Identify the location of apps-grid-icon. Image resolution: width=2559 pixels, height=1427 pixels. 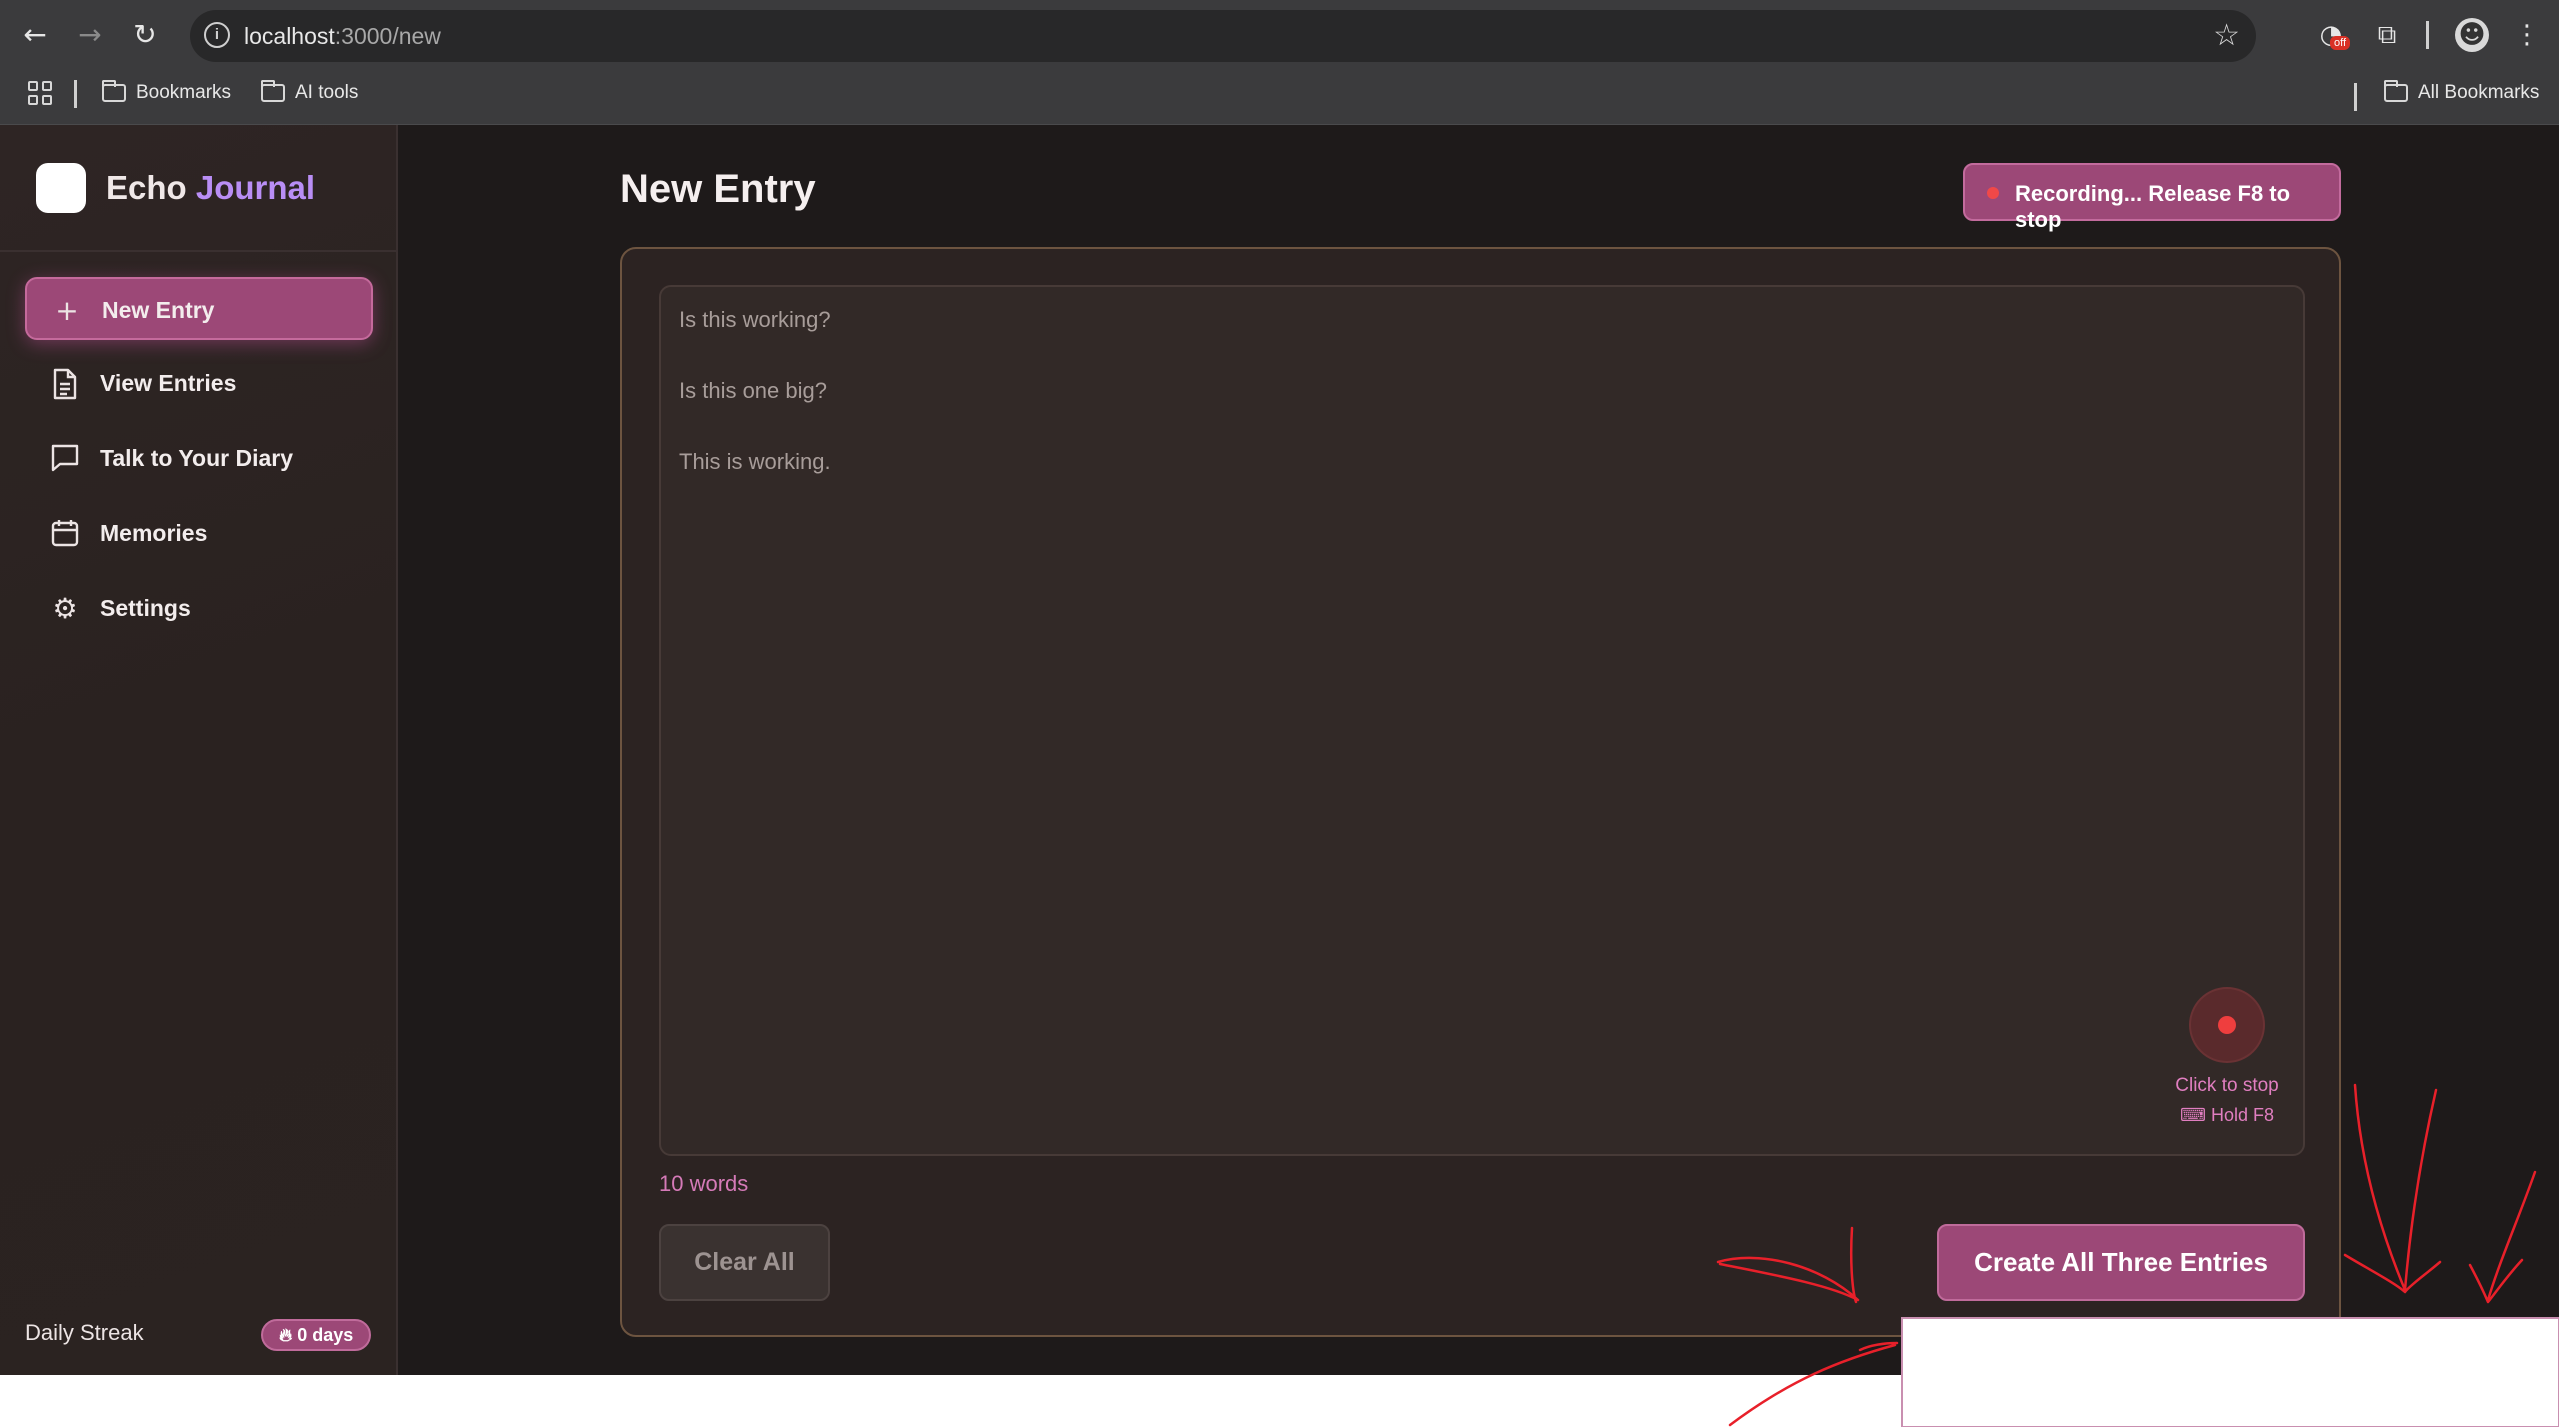
(40, 93).